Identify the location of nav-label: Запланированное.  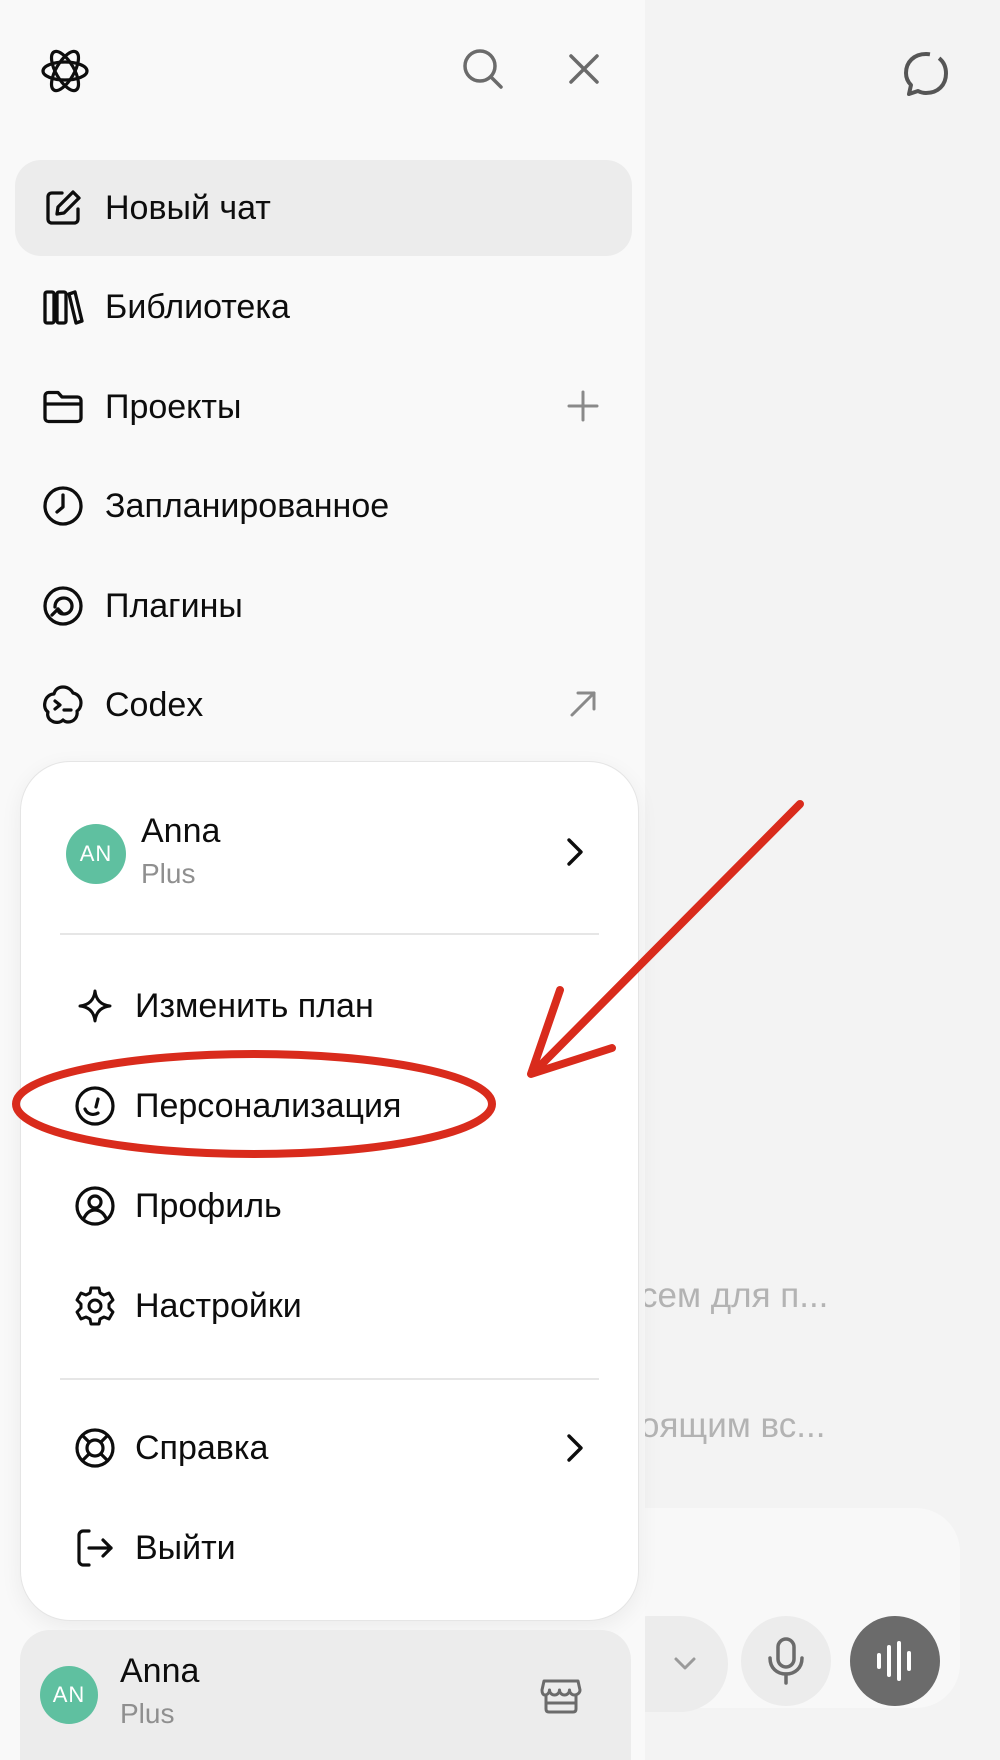
(247, 505).